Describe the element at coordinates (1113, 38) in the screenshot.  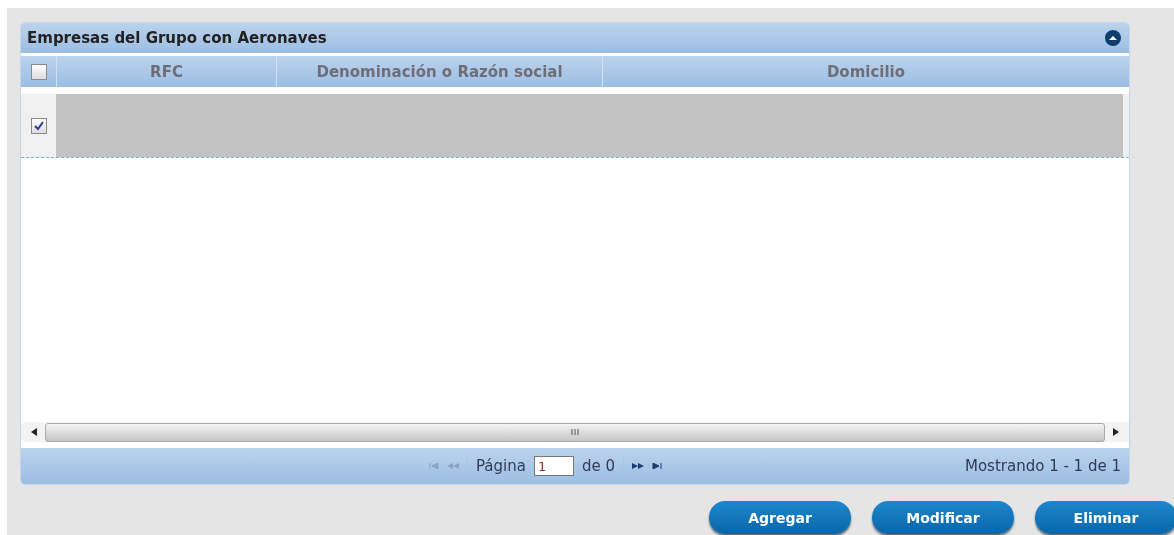
I see `collapse-icon` at that location.